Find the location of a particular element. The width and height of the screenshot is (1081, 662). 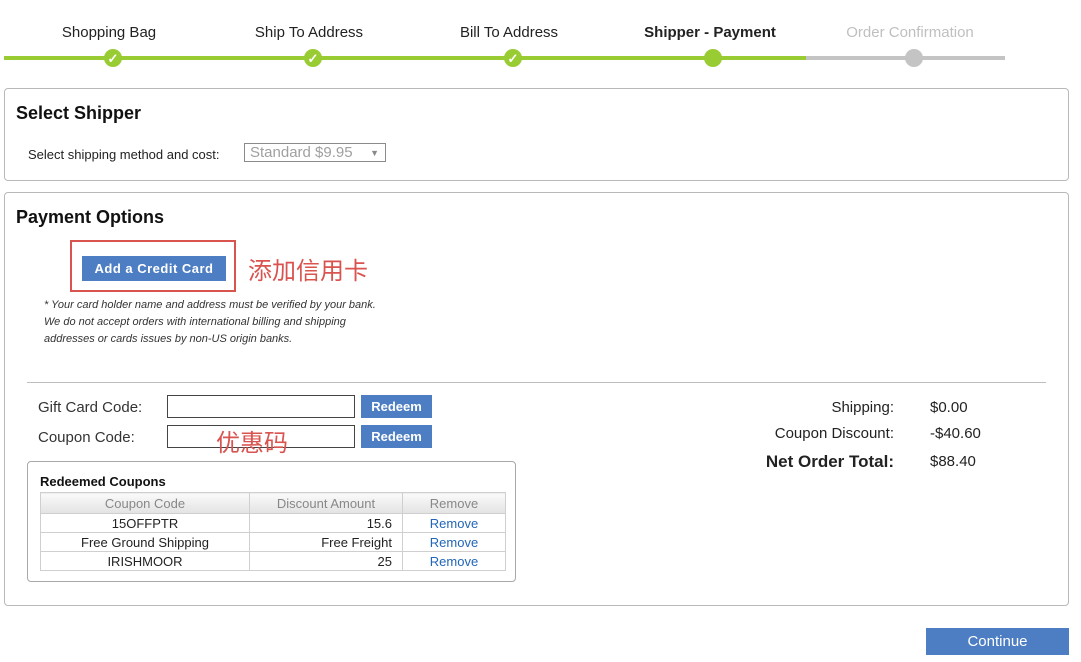

step-label-ship-to-address: Ship To Address is located at coordinates (309, 32).